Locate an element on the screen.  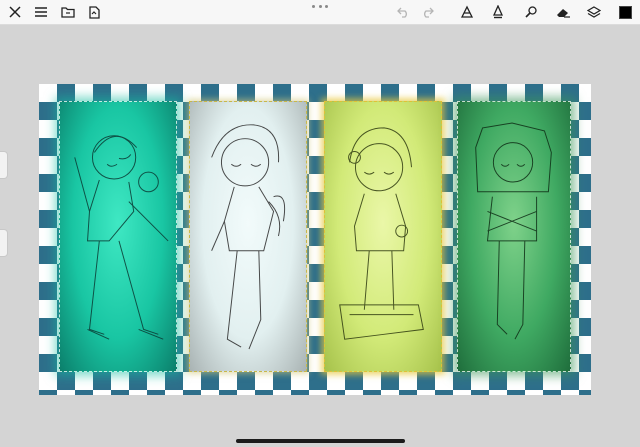
menu-icon is located at coordinates (41, 12).